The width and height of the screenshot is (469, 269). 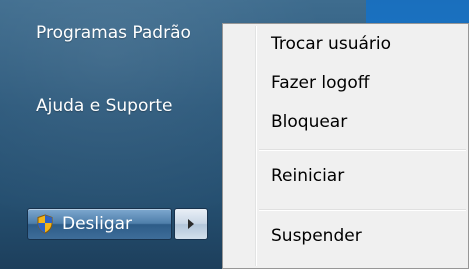 I want to click on menu-item-lock: Bloquear, so click(x=309, y=122).